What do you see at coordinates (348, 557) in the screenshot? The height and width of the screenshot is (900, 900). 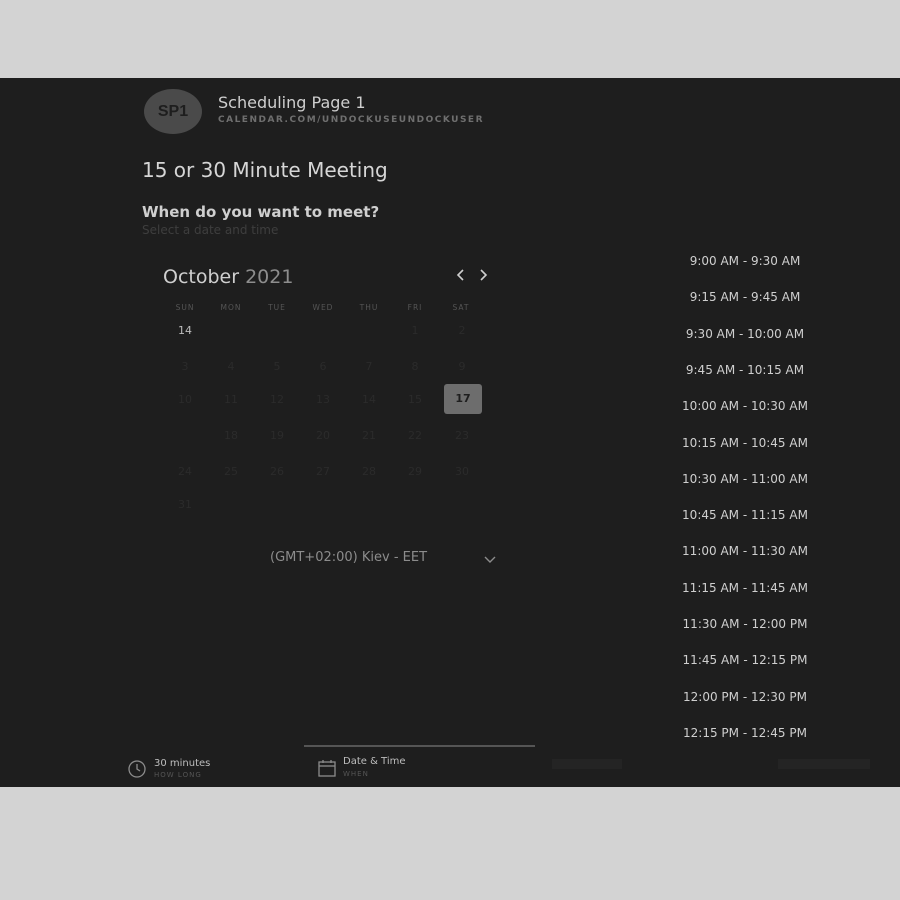 I see `timezone-select: (GMT+02:00) Kiev - EET` at bounding box center [348, 557].